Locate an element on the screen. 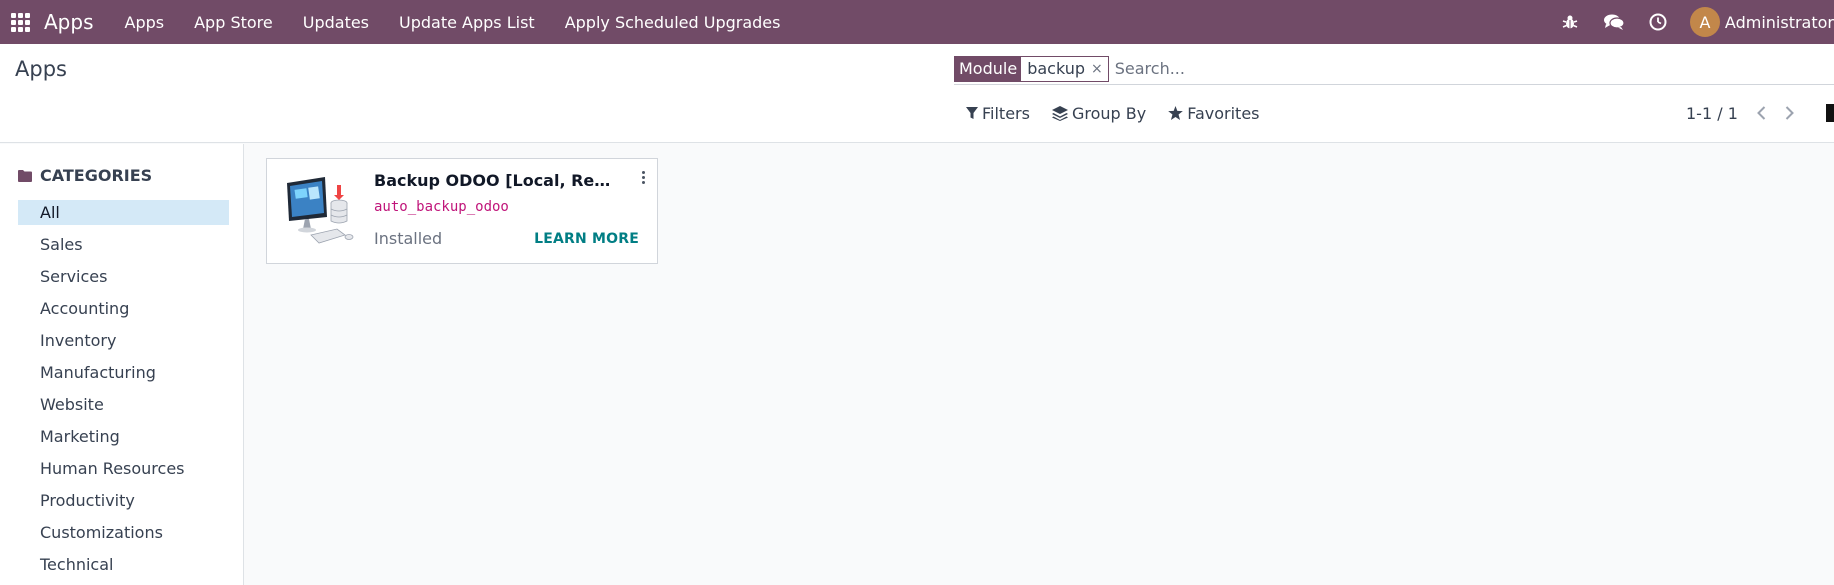 The width and height of the screenshot is (1834, 585). filters-button: Filters is located at coordinates (998, 113).